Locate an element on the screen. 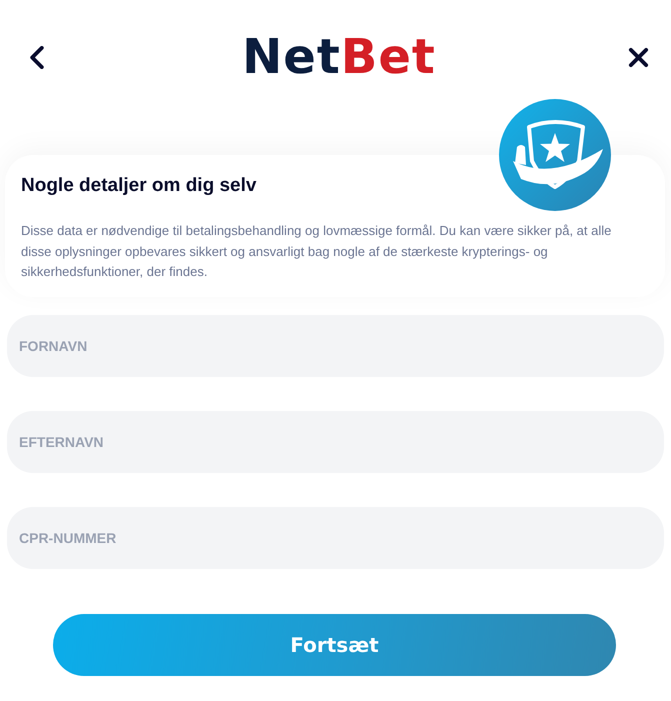 The height and width of the screenshot is (701, 671). chevron-left-icon is located at coordinates (37, 57).